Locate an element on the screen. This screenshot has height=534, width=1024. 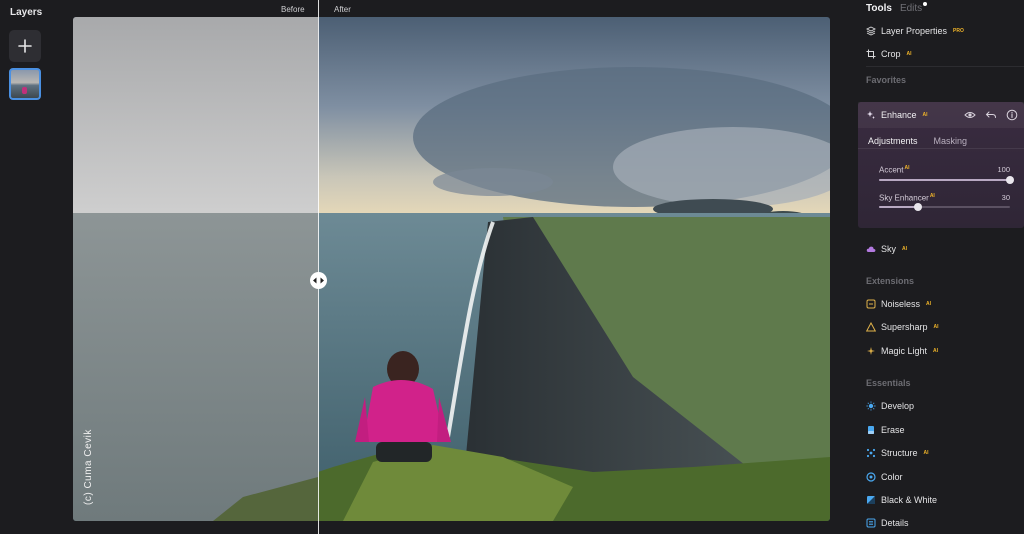
details-icon is located at coordinates (871, 523).